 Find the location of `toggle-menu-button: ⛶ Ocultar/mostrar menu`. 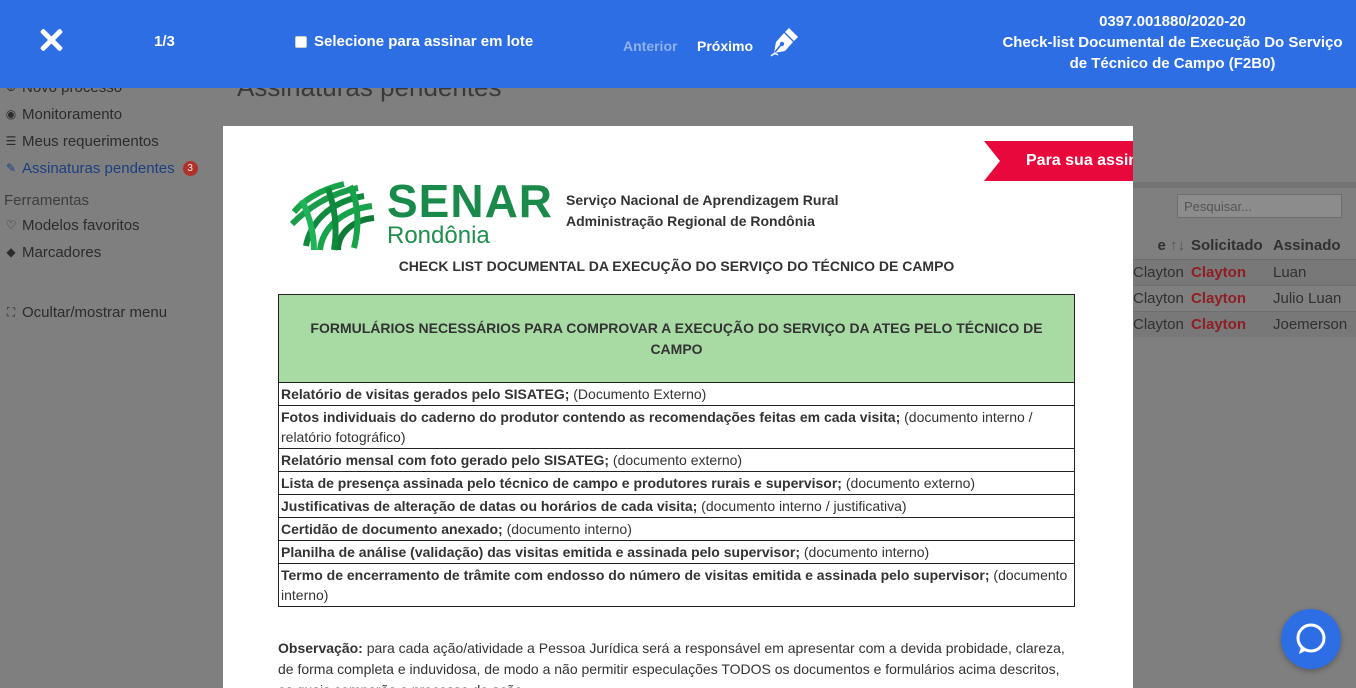

toggle-menu-button: ⛶ Ocultar/mostrar menu is located at coordinates (111, 312).